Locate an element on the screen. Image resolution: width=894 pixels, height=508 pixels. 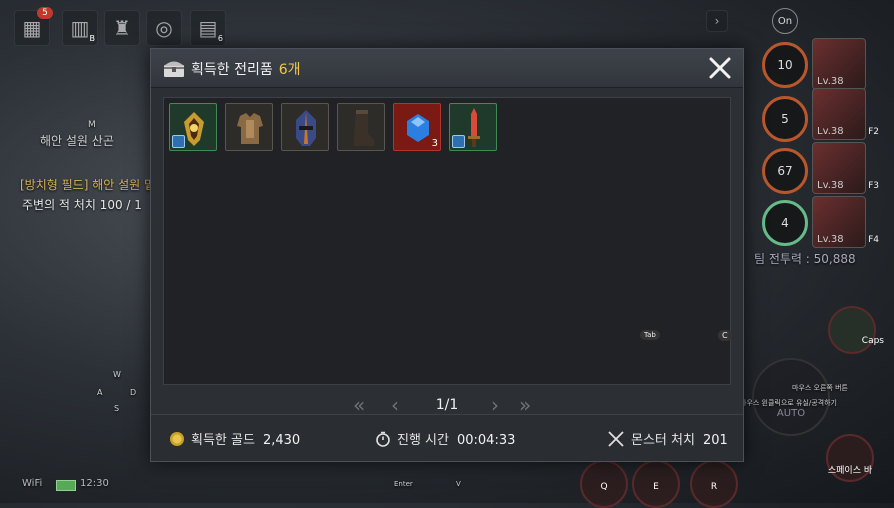
clock-time: 12:30 is located at coordinates (94, 483).